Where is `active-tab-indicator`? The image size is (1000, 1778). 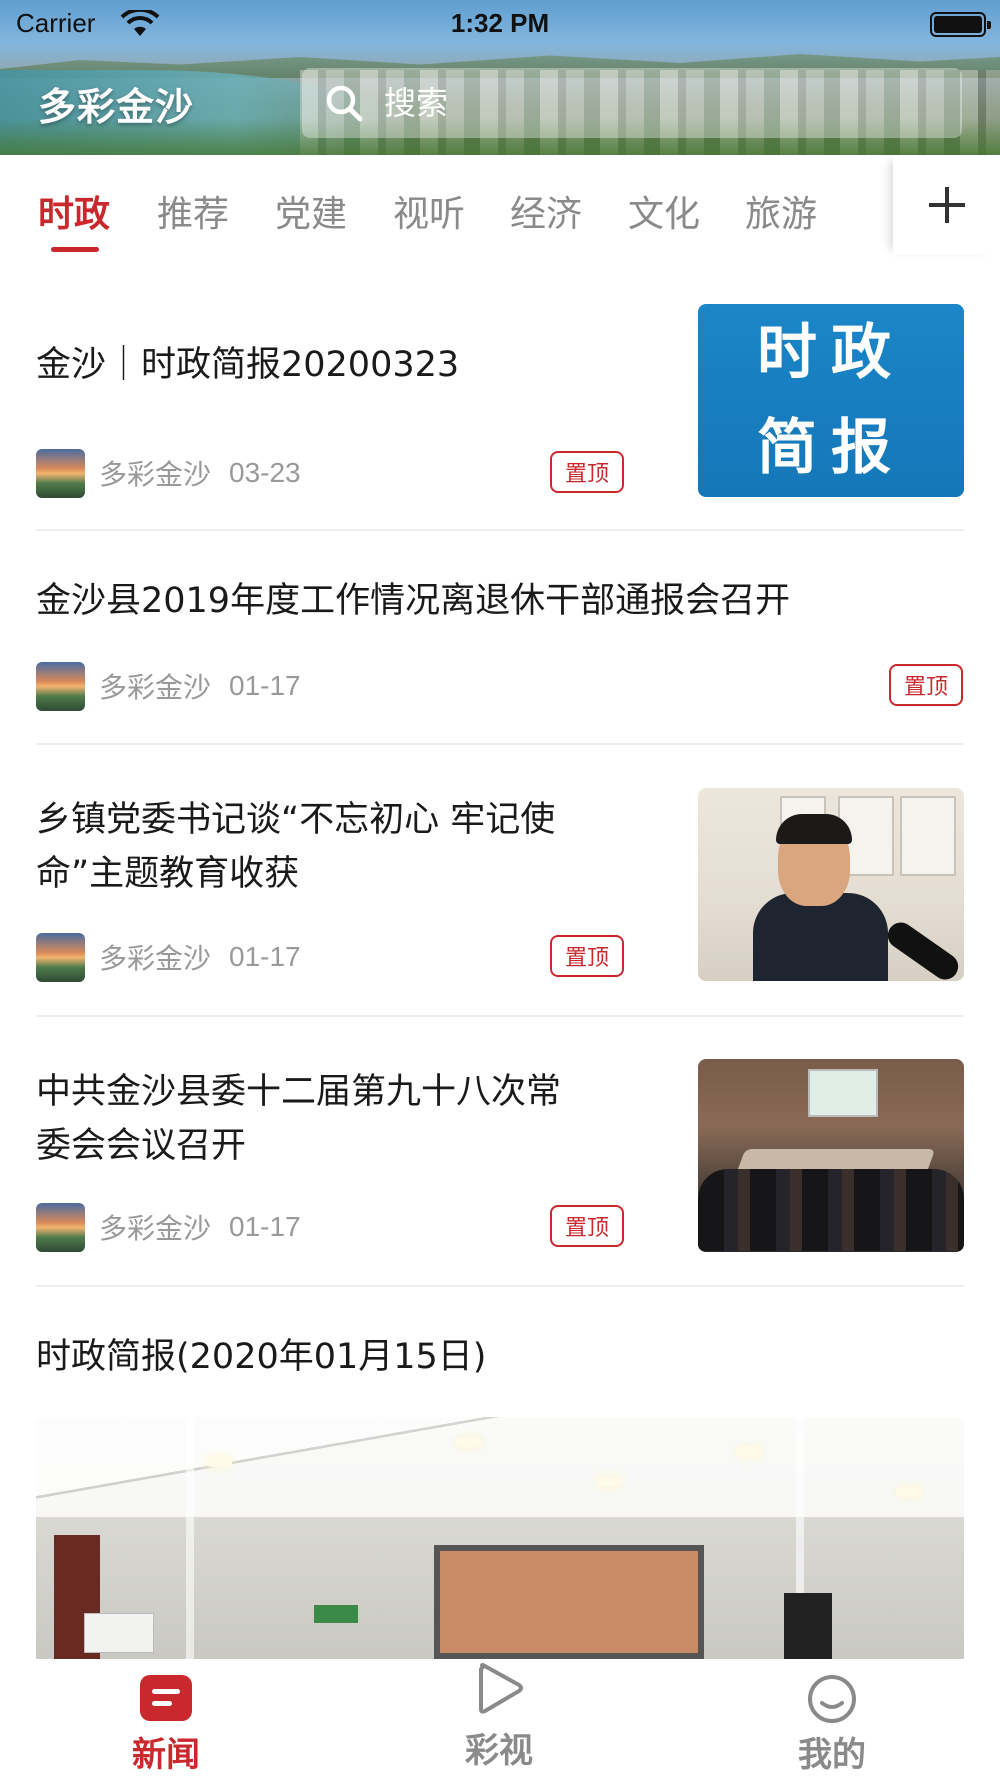
active-tab-indicator is located at coordinates (75, 249).